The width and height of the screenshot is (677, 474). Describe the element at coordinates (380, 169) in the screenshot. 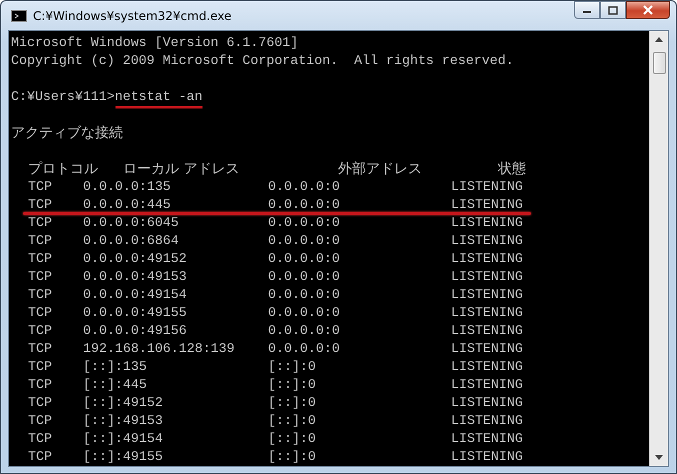

I see `column-header: 外部アドレス` at that location.